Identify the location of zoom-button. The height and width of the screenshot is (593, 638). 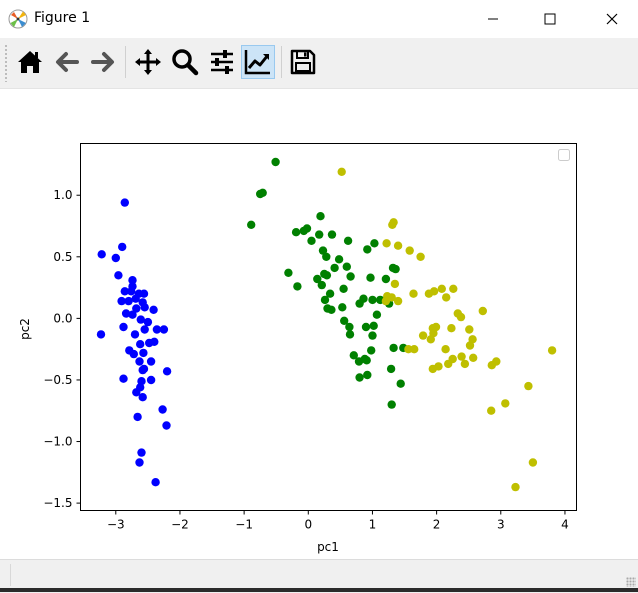
(185, 62).